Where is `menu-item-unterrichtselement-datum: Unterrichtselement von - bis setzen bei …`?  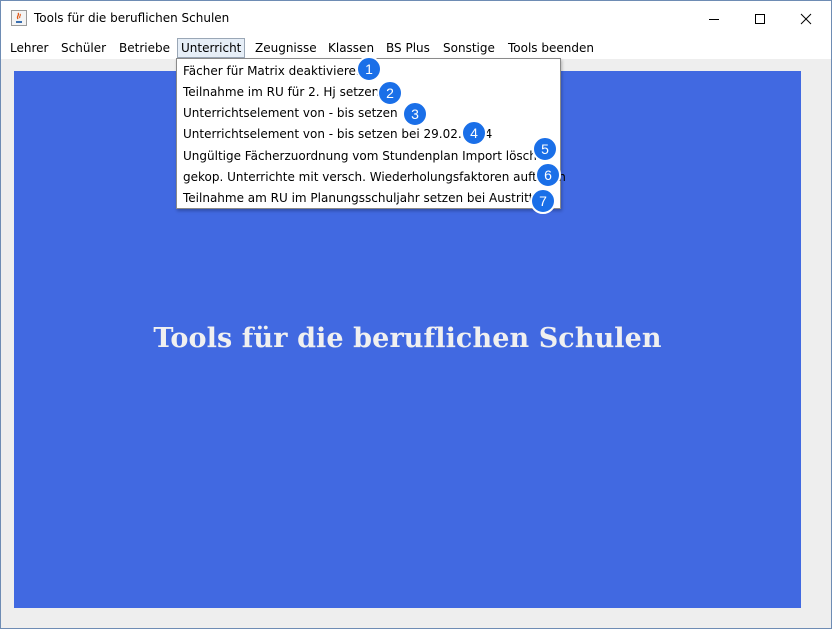 menu-item-unterrichtselement-datum: Unterrichtselement von - bis setzen bei … is located at coordinates (337, 134).